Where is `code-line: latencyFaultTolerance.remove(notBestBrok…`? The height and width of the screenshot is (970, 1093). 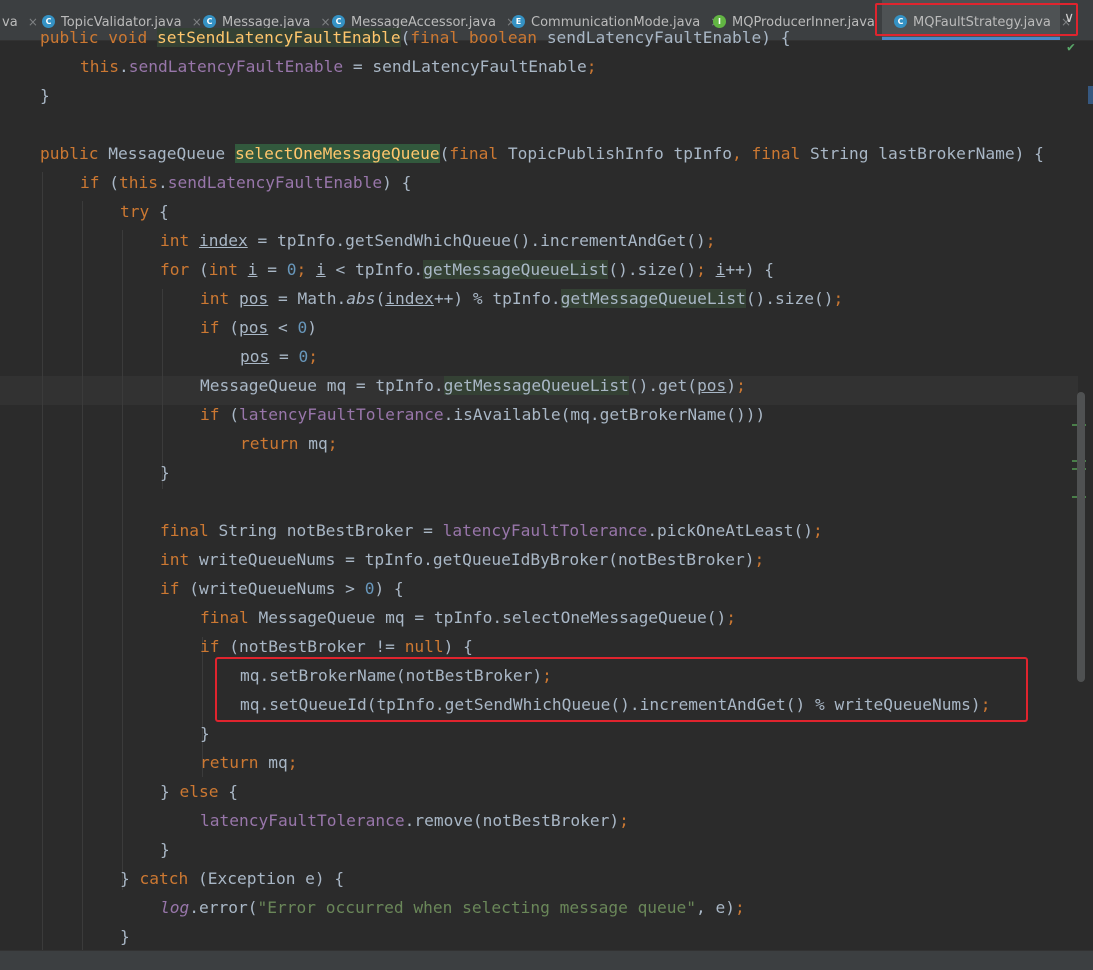 code-line: latencyFaultTolerance.remove(notBestBrok… is located at coordinates (414, 820).